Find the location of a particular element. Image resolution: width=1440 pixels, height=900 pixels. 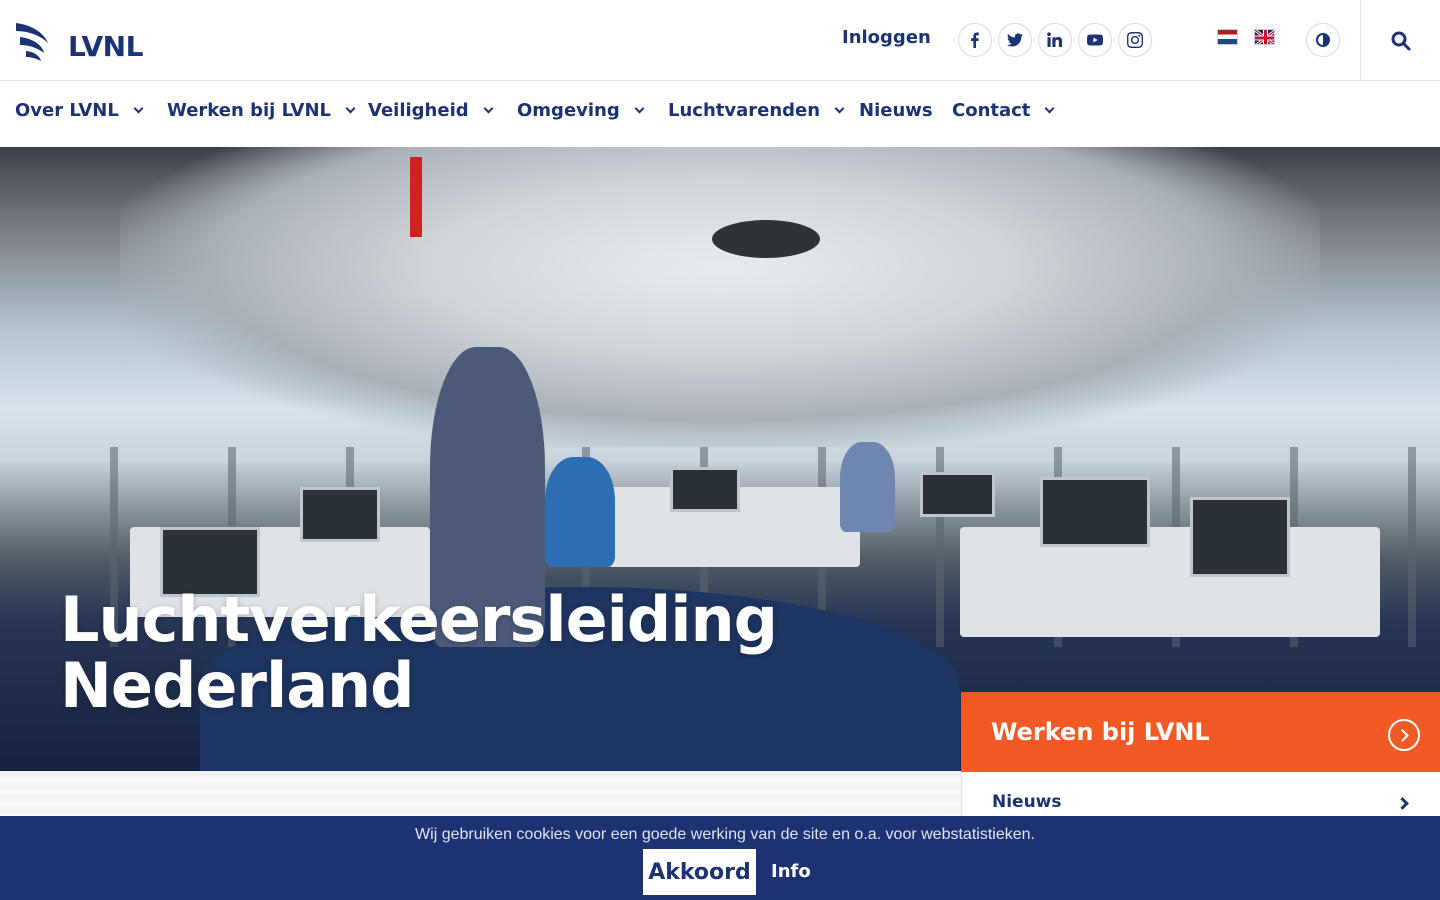

hero-title-line1: Luchtverkeersleiding is located at coordinates (419, 619).